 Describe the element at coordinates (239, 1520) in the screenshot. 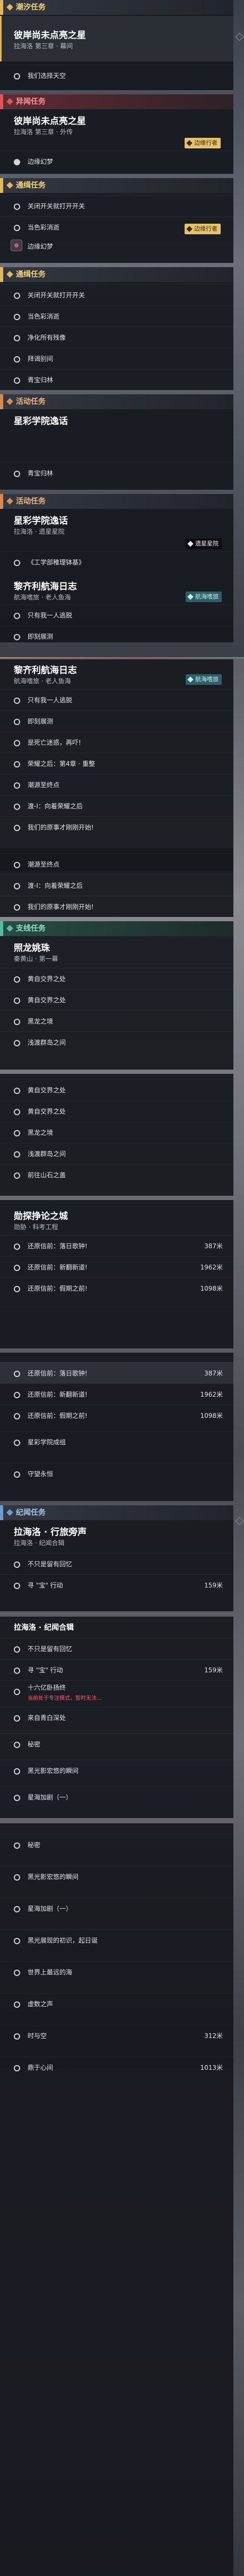

I see `scroll-marker-icon` at that location.